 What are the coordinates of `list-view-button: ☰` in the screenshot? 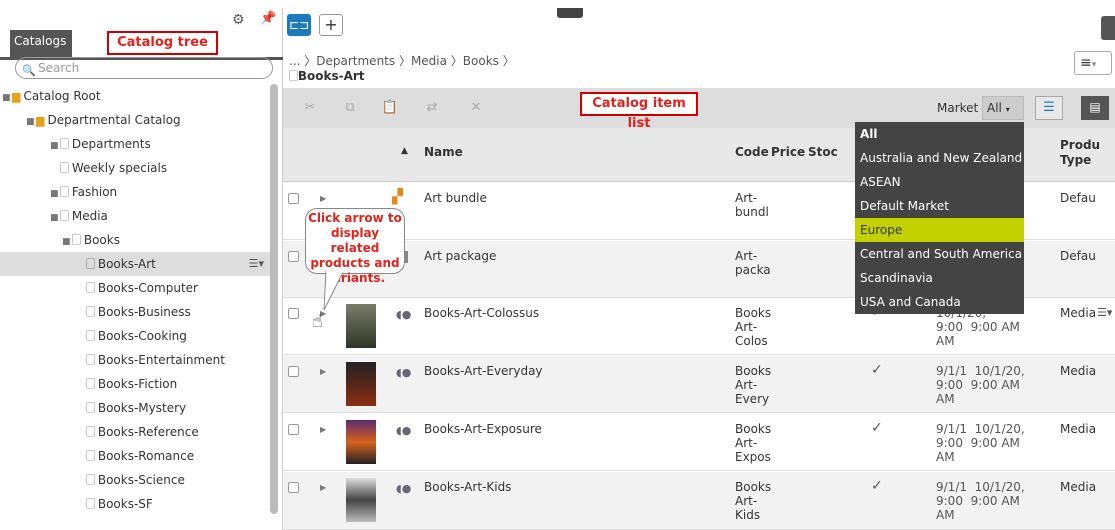 It's located at (1049, 108).